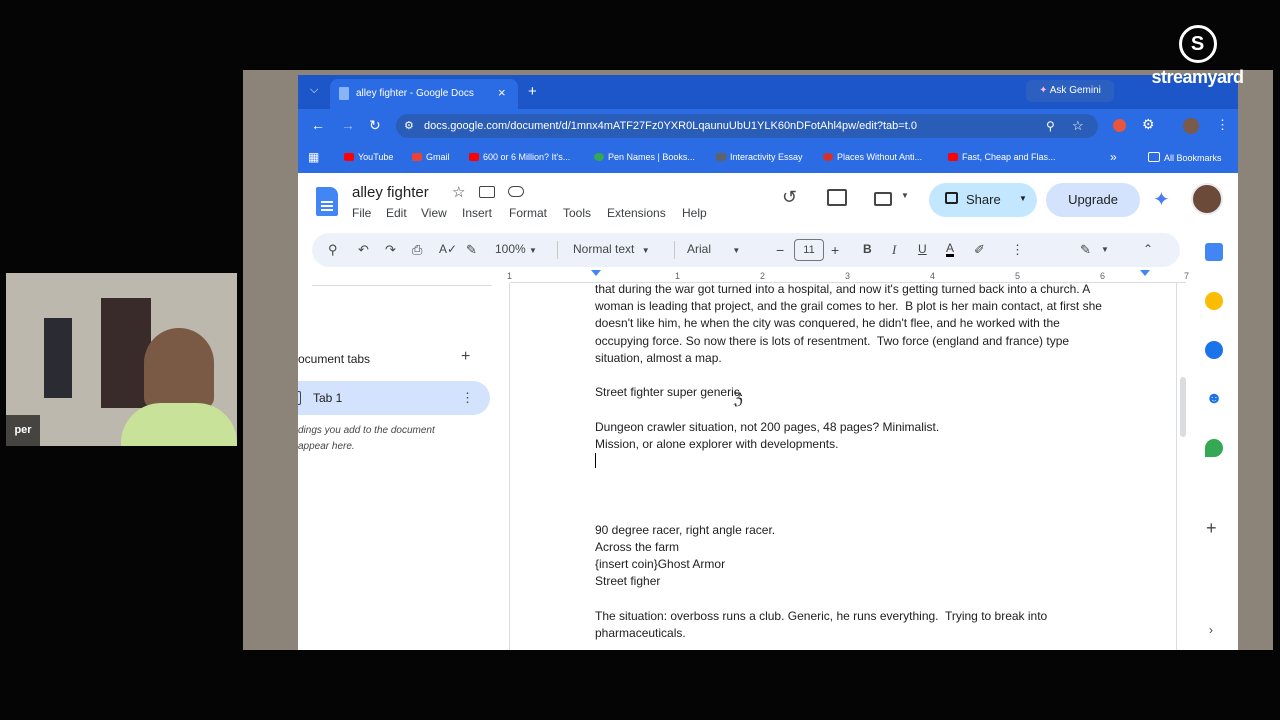 This screenshot has width=1280, height=720. Describe the element at coordinates (348, 125) in the screenshot. I see `forward-icon: →` at that location.